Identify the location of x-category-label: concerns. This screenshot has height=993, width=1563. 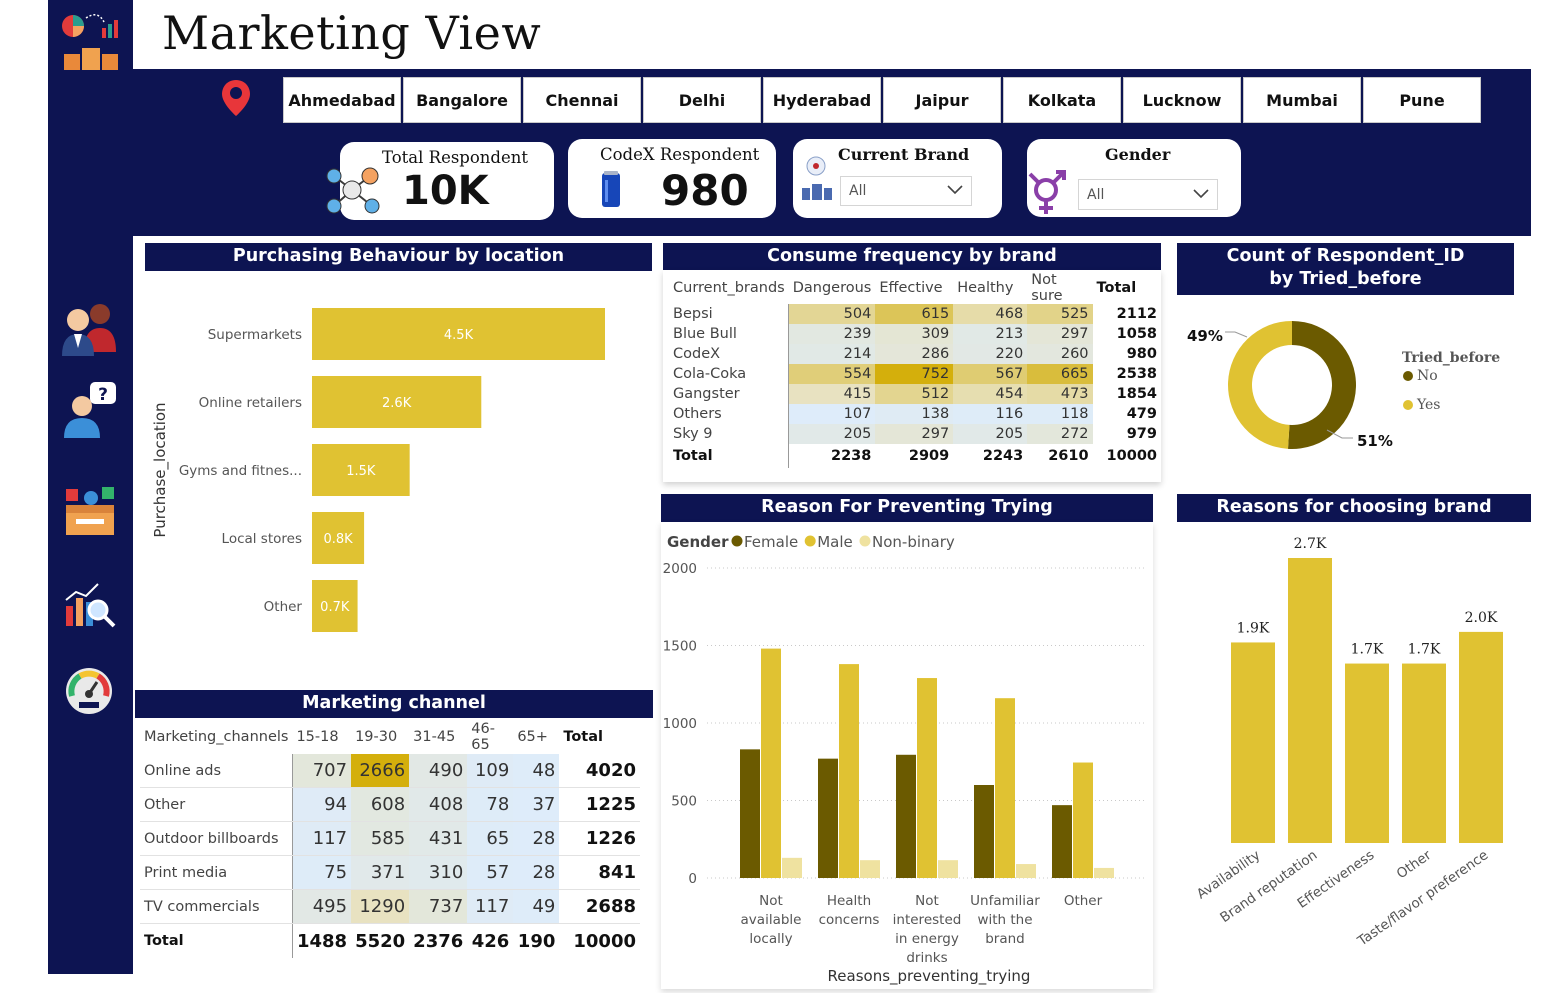
(849, 920).